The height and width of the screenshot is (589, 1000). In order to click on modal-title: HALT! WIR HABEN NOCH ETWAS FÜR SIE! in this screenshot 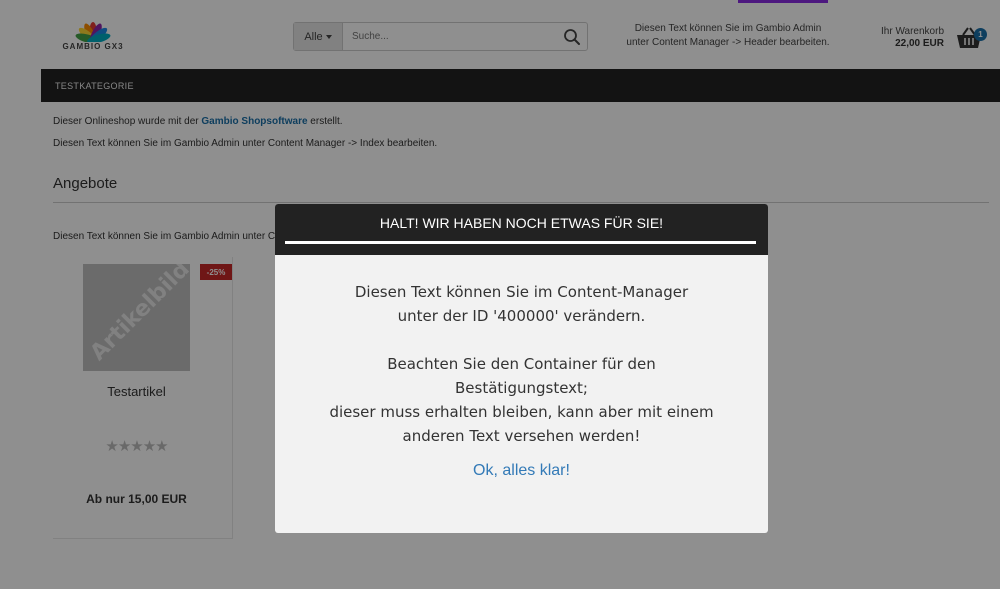, I will do `click(521, 223)`.